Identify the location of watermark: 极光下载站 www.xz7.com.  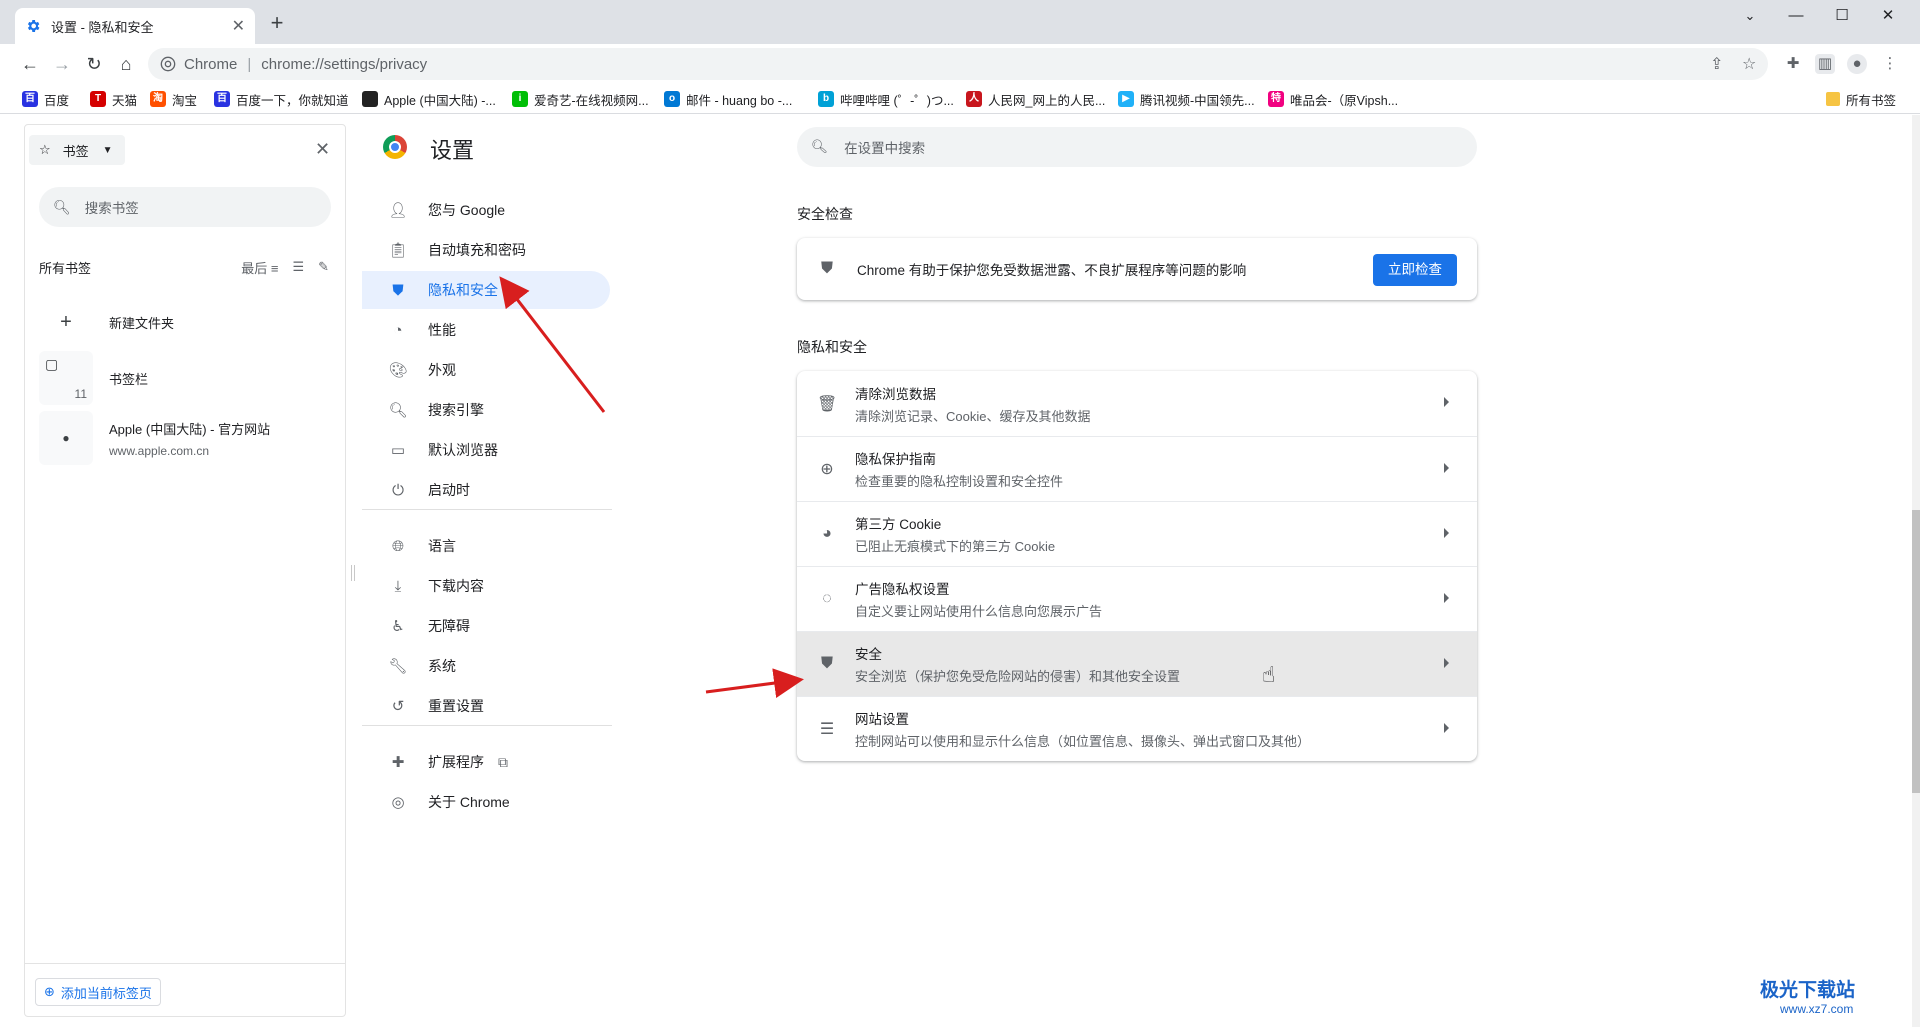
(1807, 995).